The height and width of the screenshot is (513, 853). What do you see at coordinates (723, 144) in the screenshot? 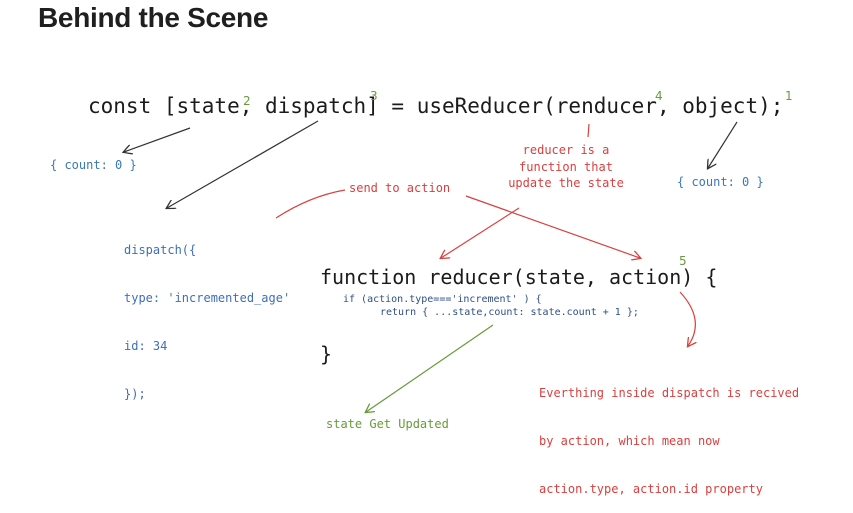
I see `arrow-object-to-count` at bounding box center [723, 144].